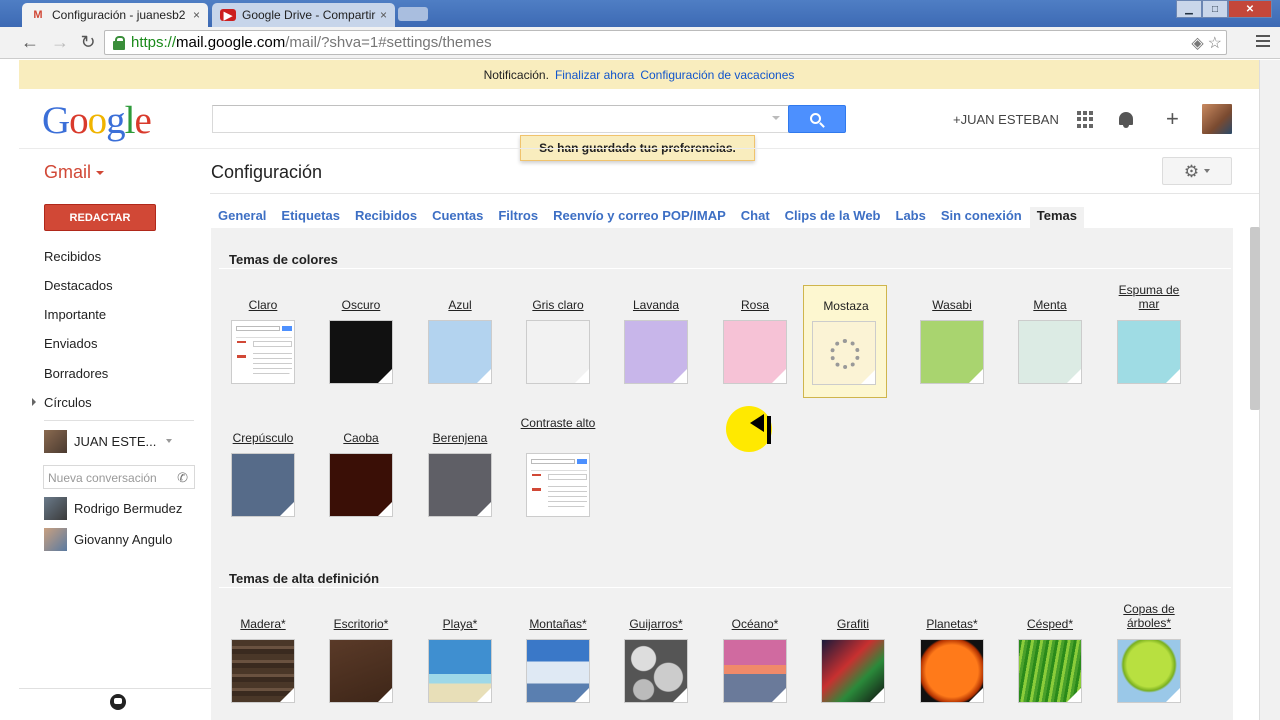 The image size is (1280, 720). Describe the element at coordinates (755, 217) in the screenshot. I see `tab-chat: Chat` at that location.